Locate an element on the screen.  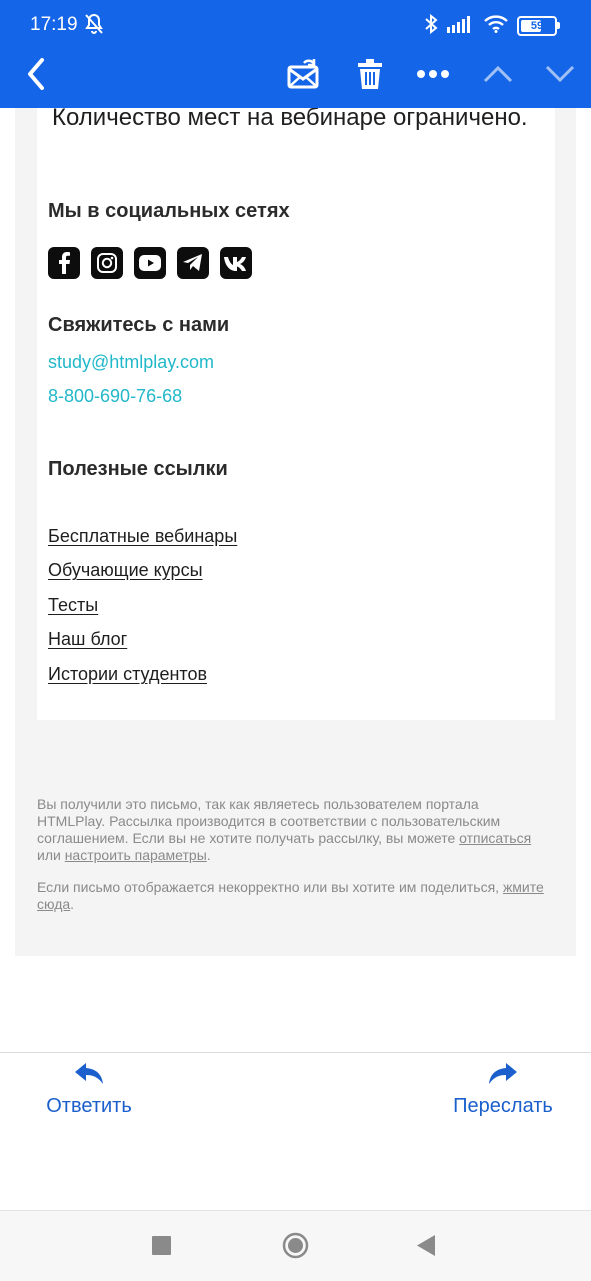
home-icon is located at coordinates (295, 1248).